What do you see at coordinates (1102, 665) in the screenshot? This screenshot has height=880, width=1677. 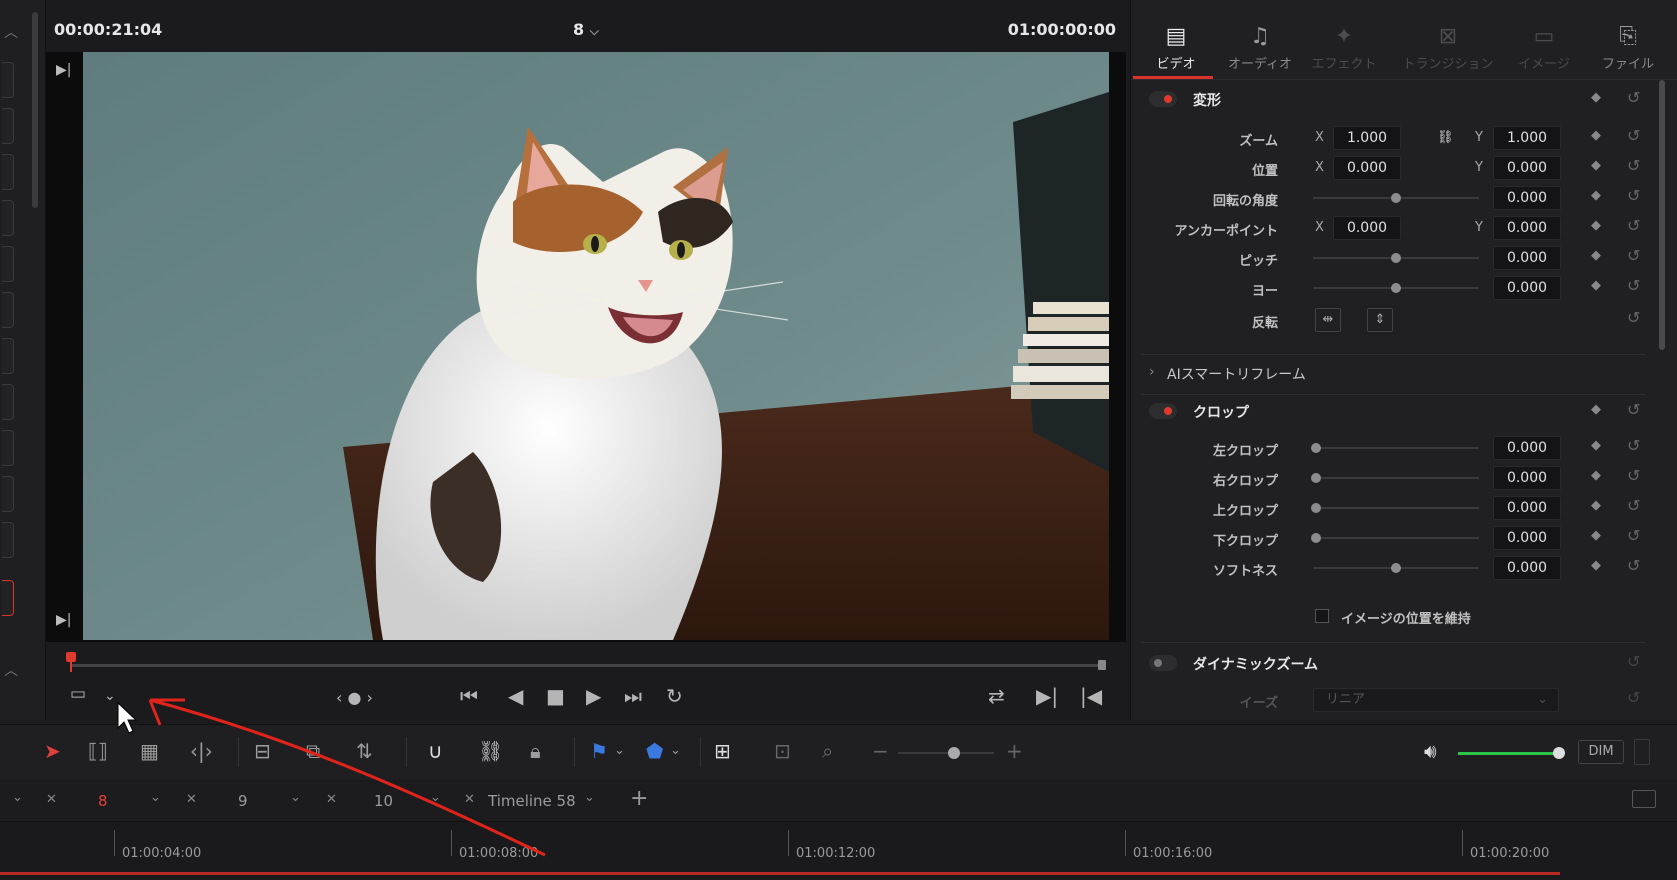 I see `out-handle` at bounding box center [1102, 665].